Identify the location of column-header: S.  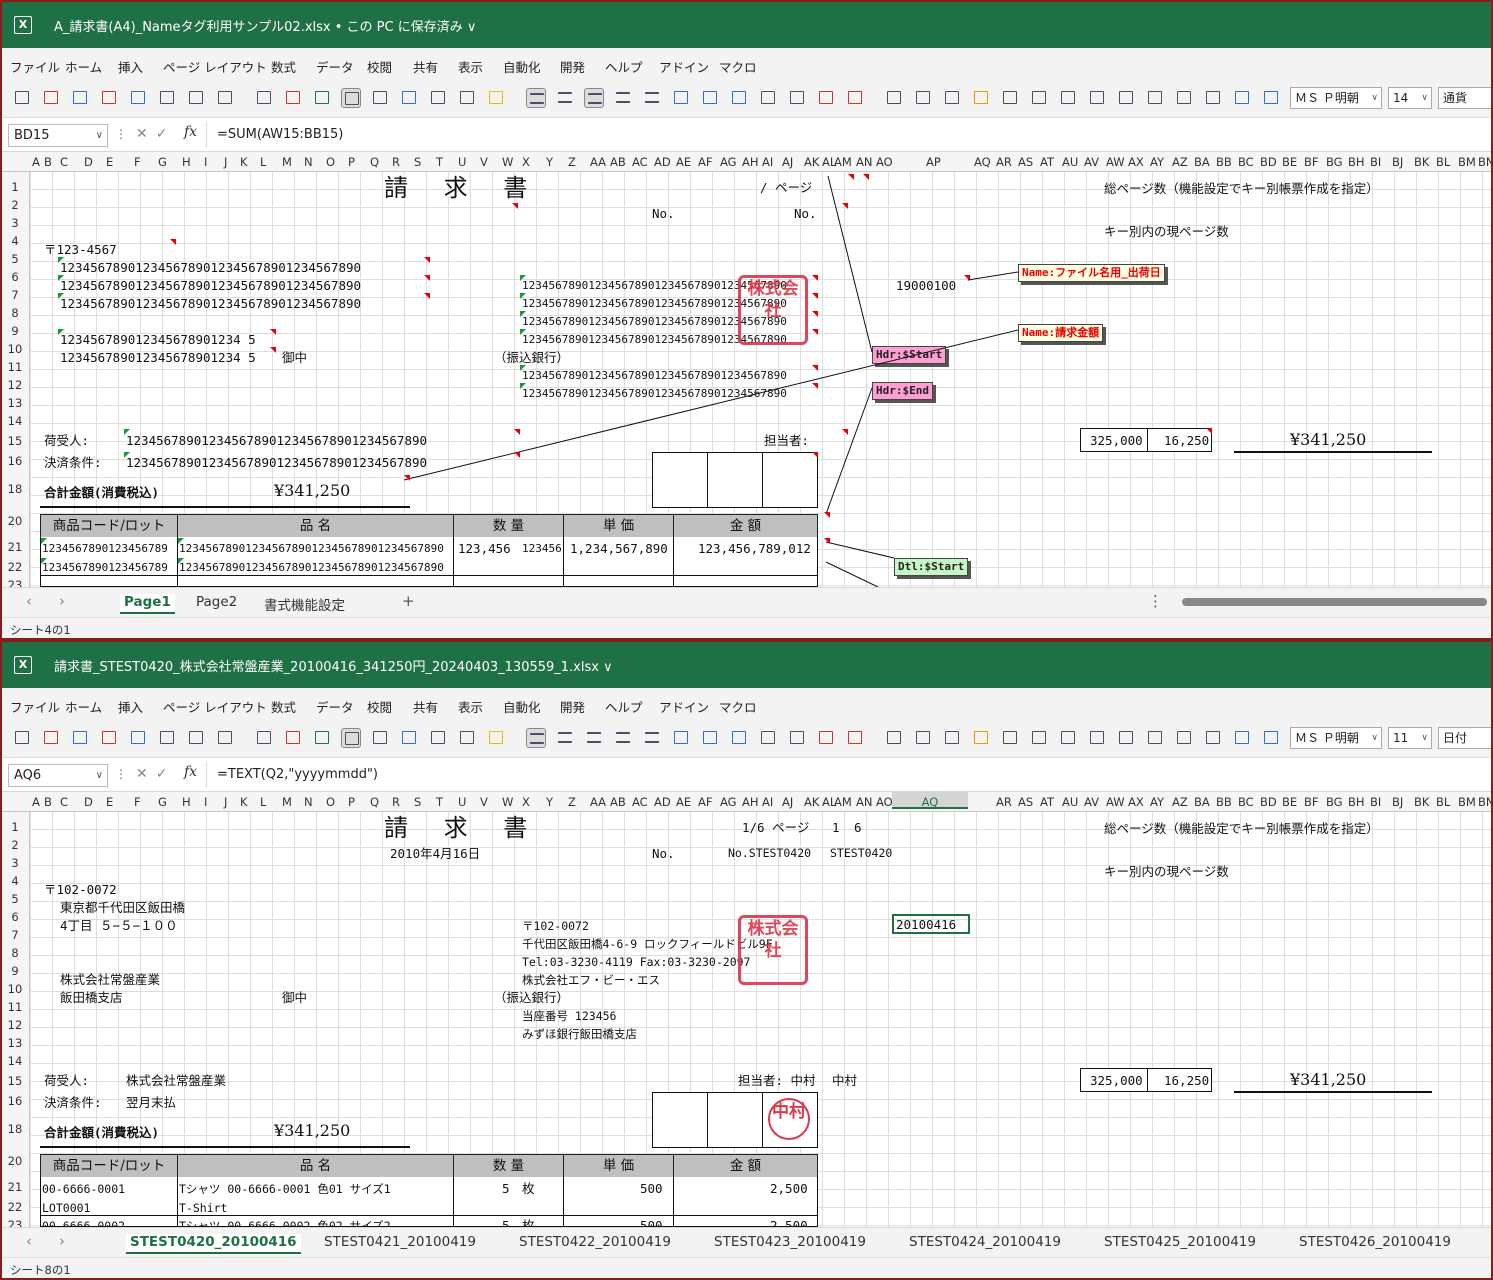
(417, 162).